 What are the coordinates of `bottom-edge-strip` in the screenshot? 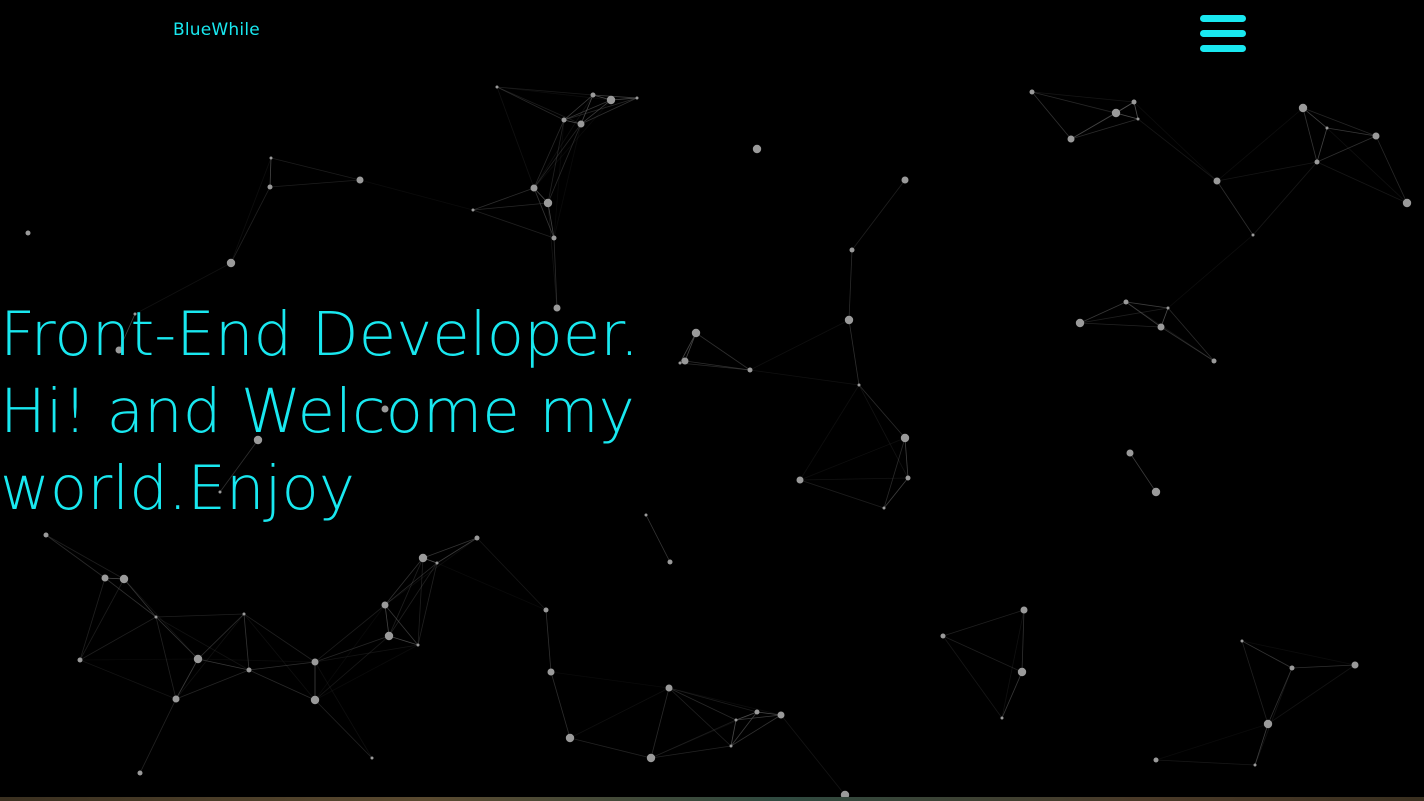 It's located at (712, 799).